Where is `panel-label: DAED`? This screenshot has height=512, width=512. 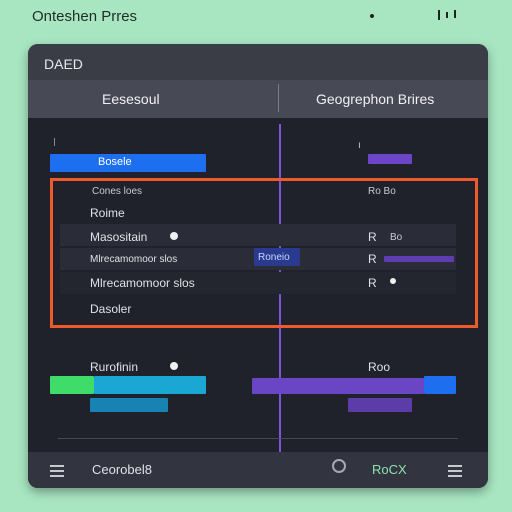 panel-label: DAED is located at coordinates (63, 64).